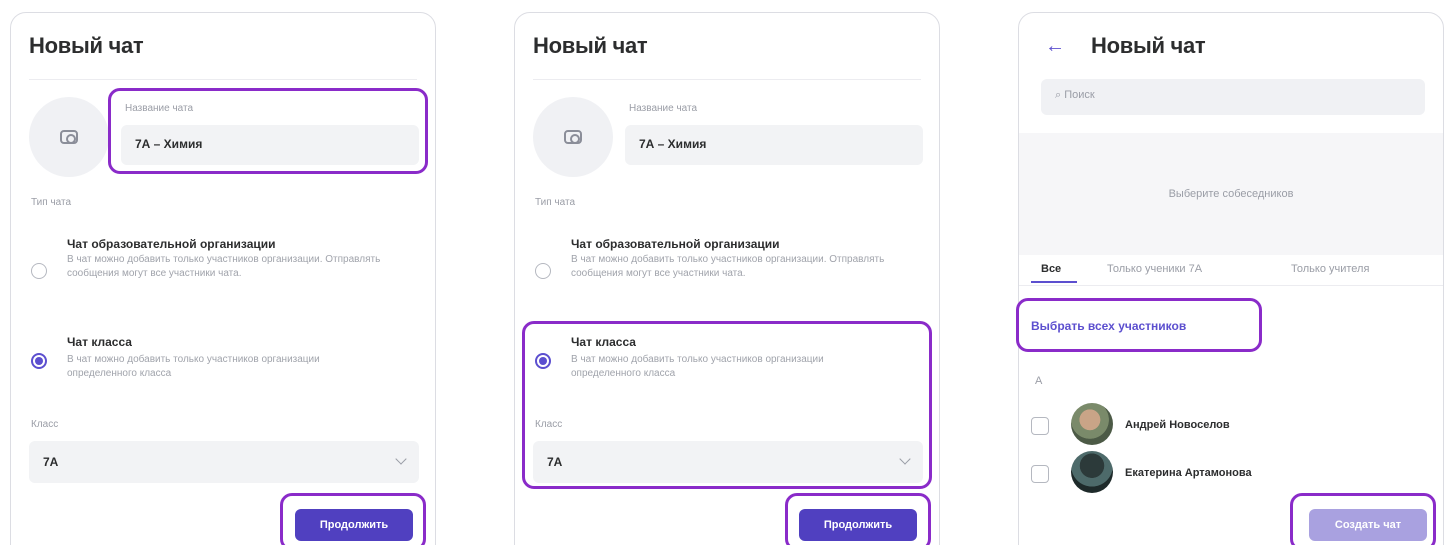 Image resolution: width=1456 pixels, height=545 pixels. I want to click on group-letter: А, so click(1039, 381).